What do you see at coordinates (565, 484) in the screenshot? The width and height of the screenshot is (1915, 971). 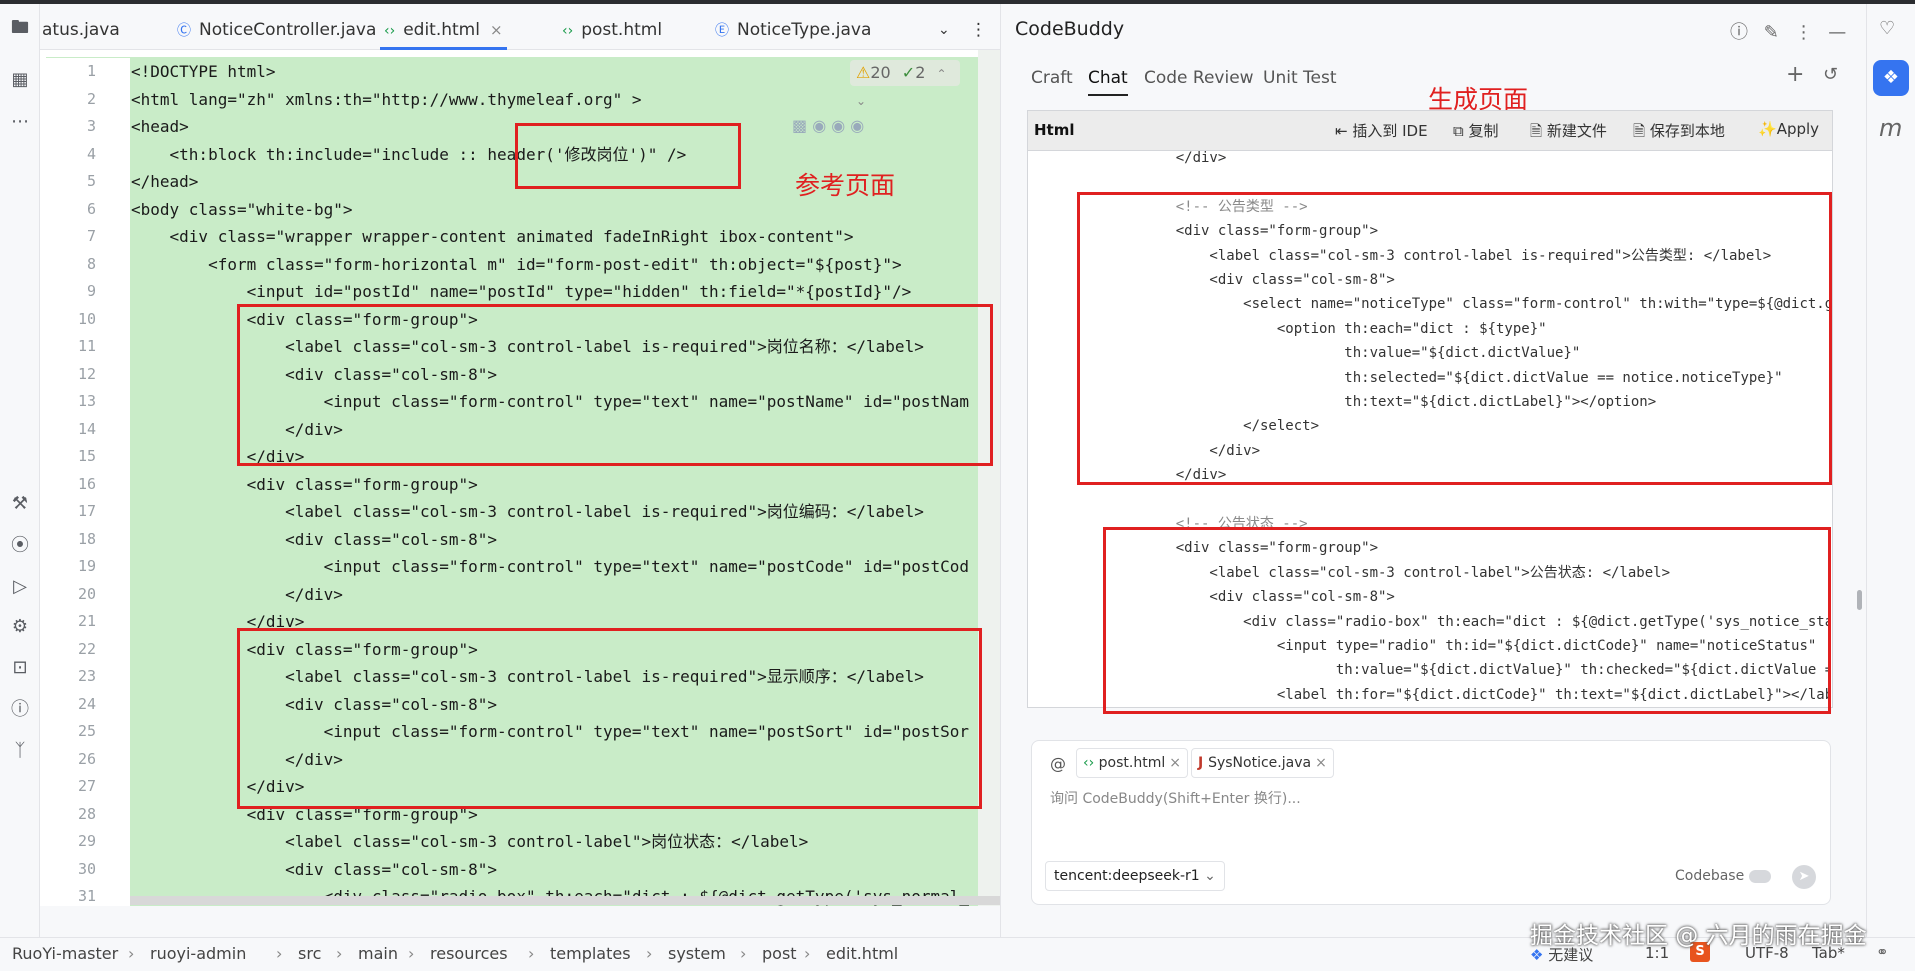 I see `code-line: <div class="form-group">` at bounding box center [565, 484].